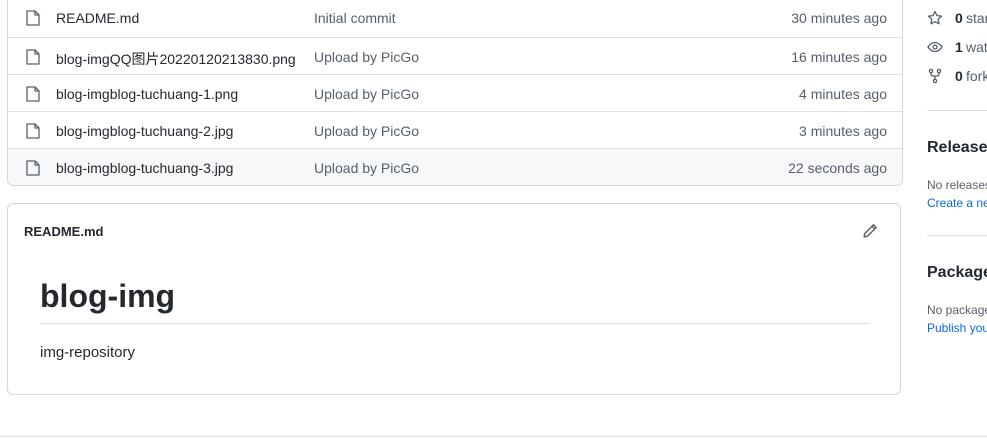 The image size is (987, 438). What do you see at coordinates (976, 18) in the screenshot?
I see `stars-label: stars` at bounding box center [976, 18].